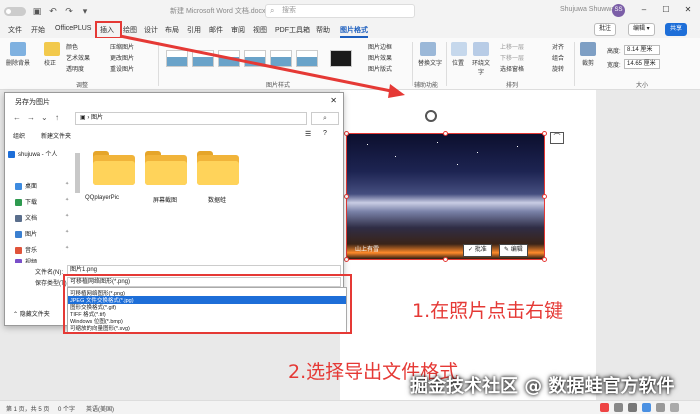  Describe the element at coordinates (646, 407) in the screenshot. I see `settings-icon` at that location.